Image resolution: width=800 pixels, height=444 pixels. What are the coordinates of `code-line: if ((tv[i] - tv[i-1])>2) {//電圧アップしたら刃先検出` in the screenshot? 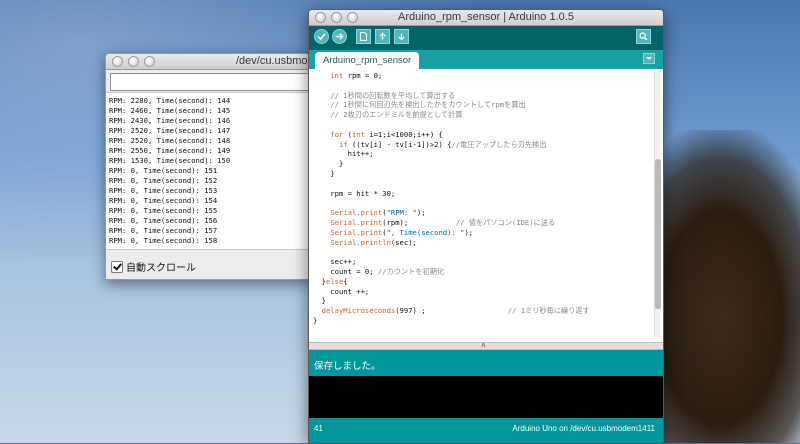 It's located at (442, 144).